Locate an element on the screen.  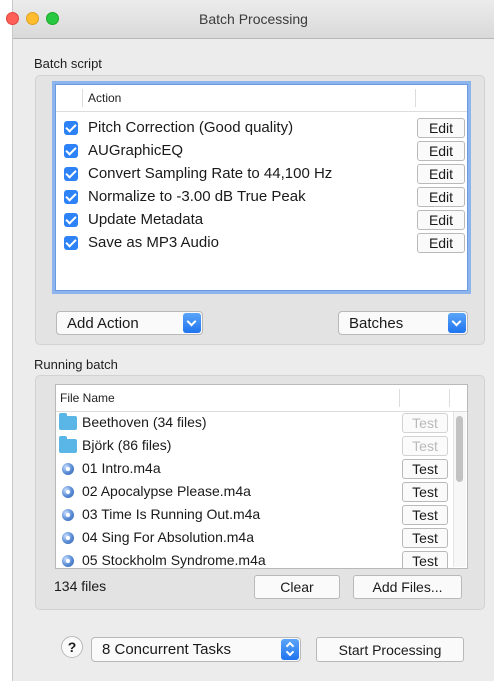
file-name-column-header: File Name is located at coordinates (87, 398).